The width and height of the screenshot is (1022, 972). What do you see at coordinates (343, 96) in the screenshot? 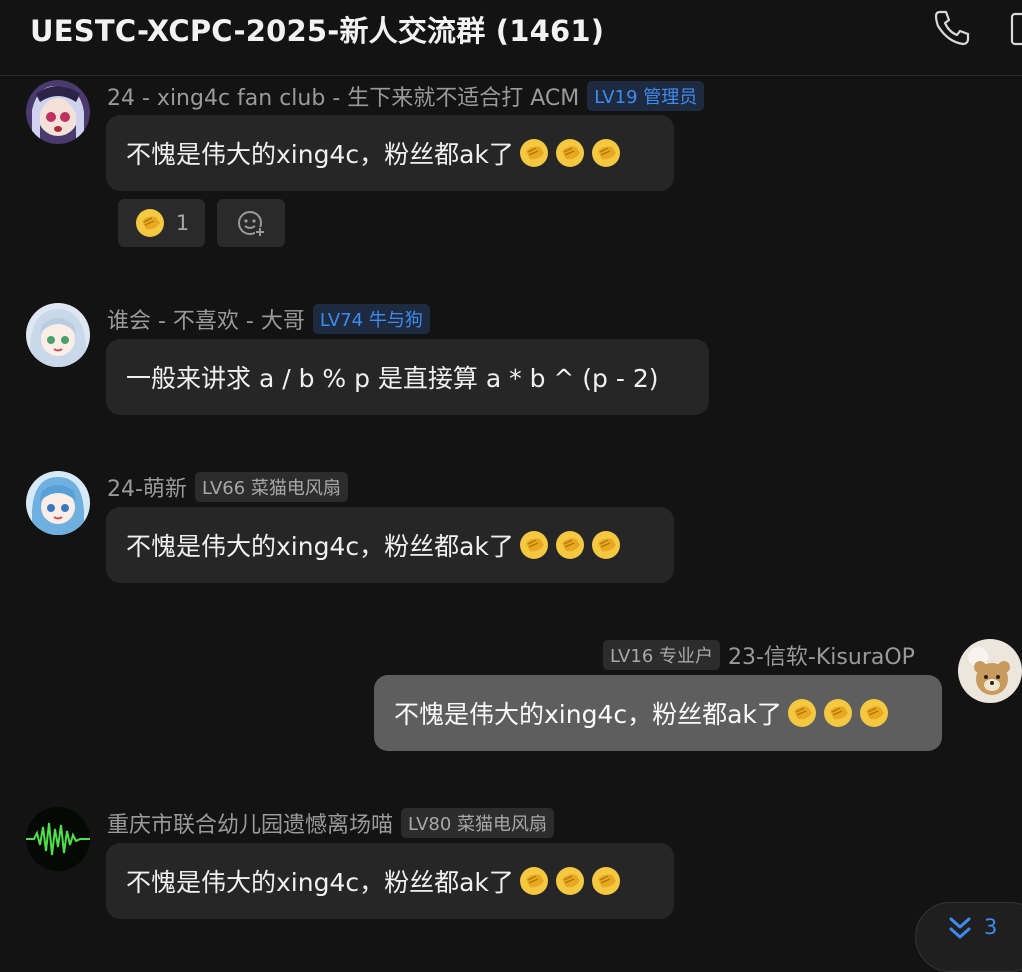
I see `sender-name: 24 - xing4c fan club - 生下来就不适合打 ACM` at bounding box center [343, 96].